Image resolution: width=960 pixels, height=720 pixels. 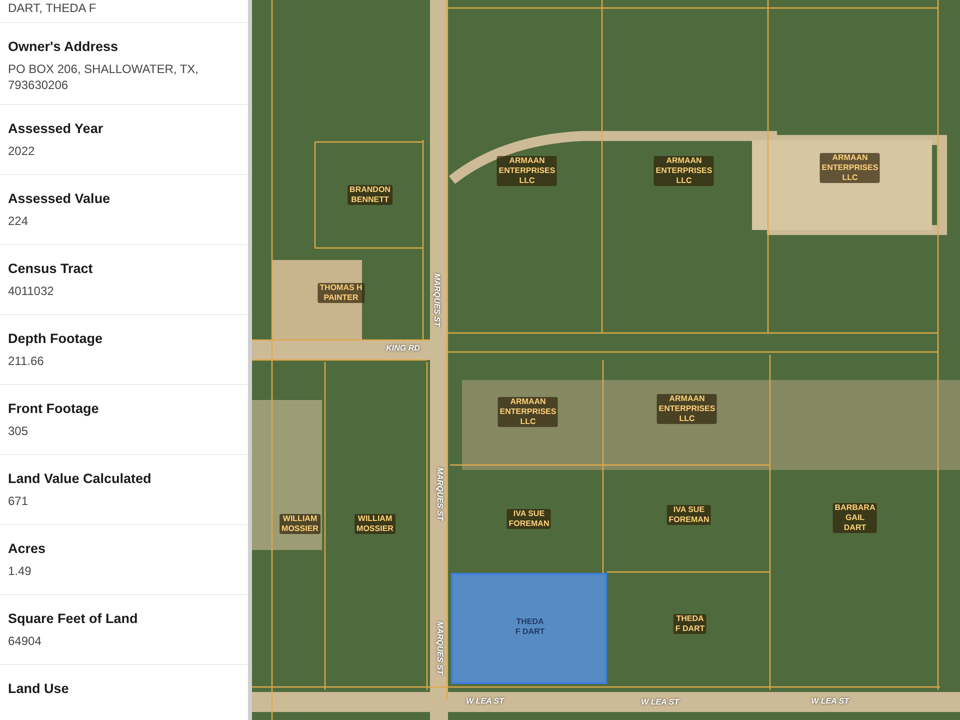 What do you see at coordinates (73, 618) in the screenshot?
I see `field-label: Square Feet of Land` at bounding box center [73, 618].